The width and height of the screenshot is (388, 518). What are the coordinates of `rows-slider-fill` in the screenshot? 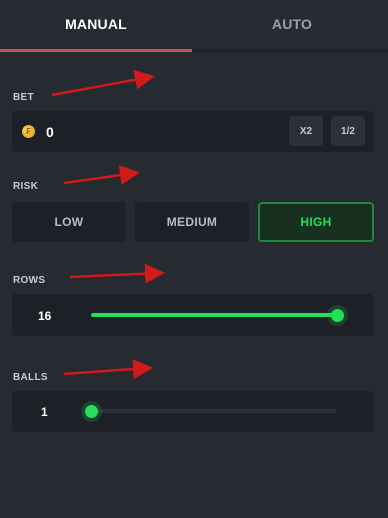 It's located at (214, 315).